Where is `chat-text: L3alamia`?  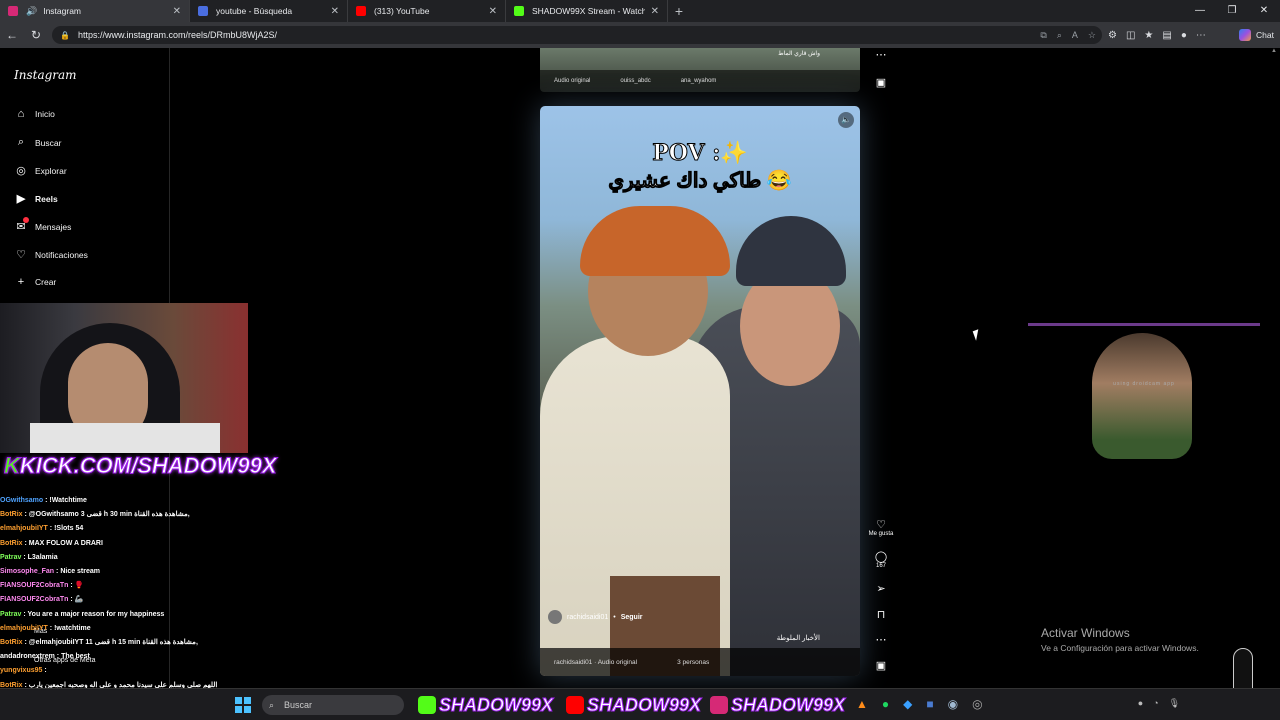
chat-text: L3alamia is located at coordinates (42, 557).